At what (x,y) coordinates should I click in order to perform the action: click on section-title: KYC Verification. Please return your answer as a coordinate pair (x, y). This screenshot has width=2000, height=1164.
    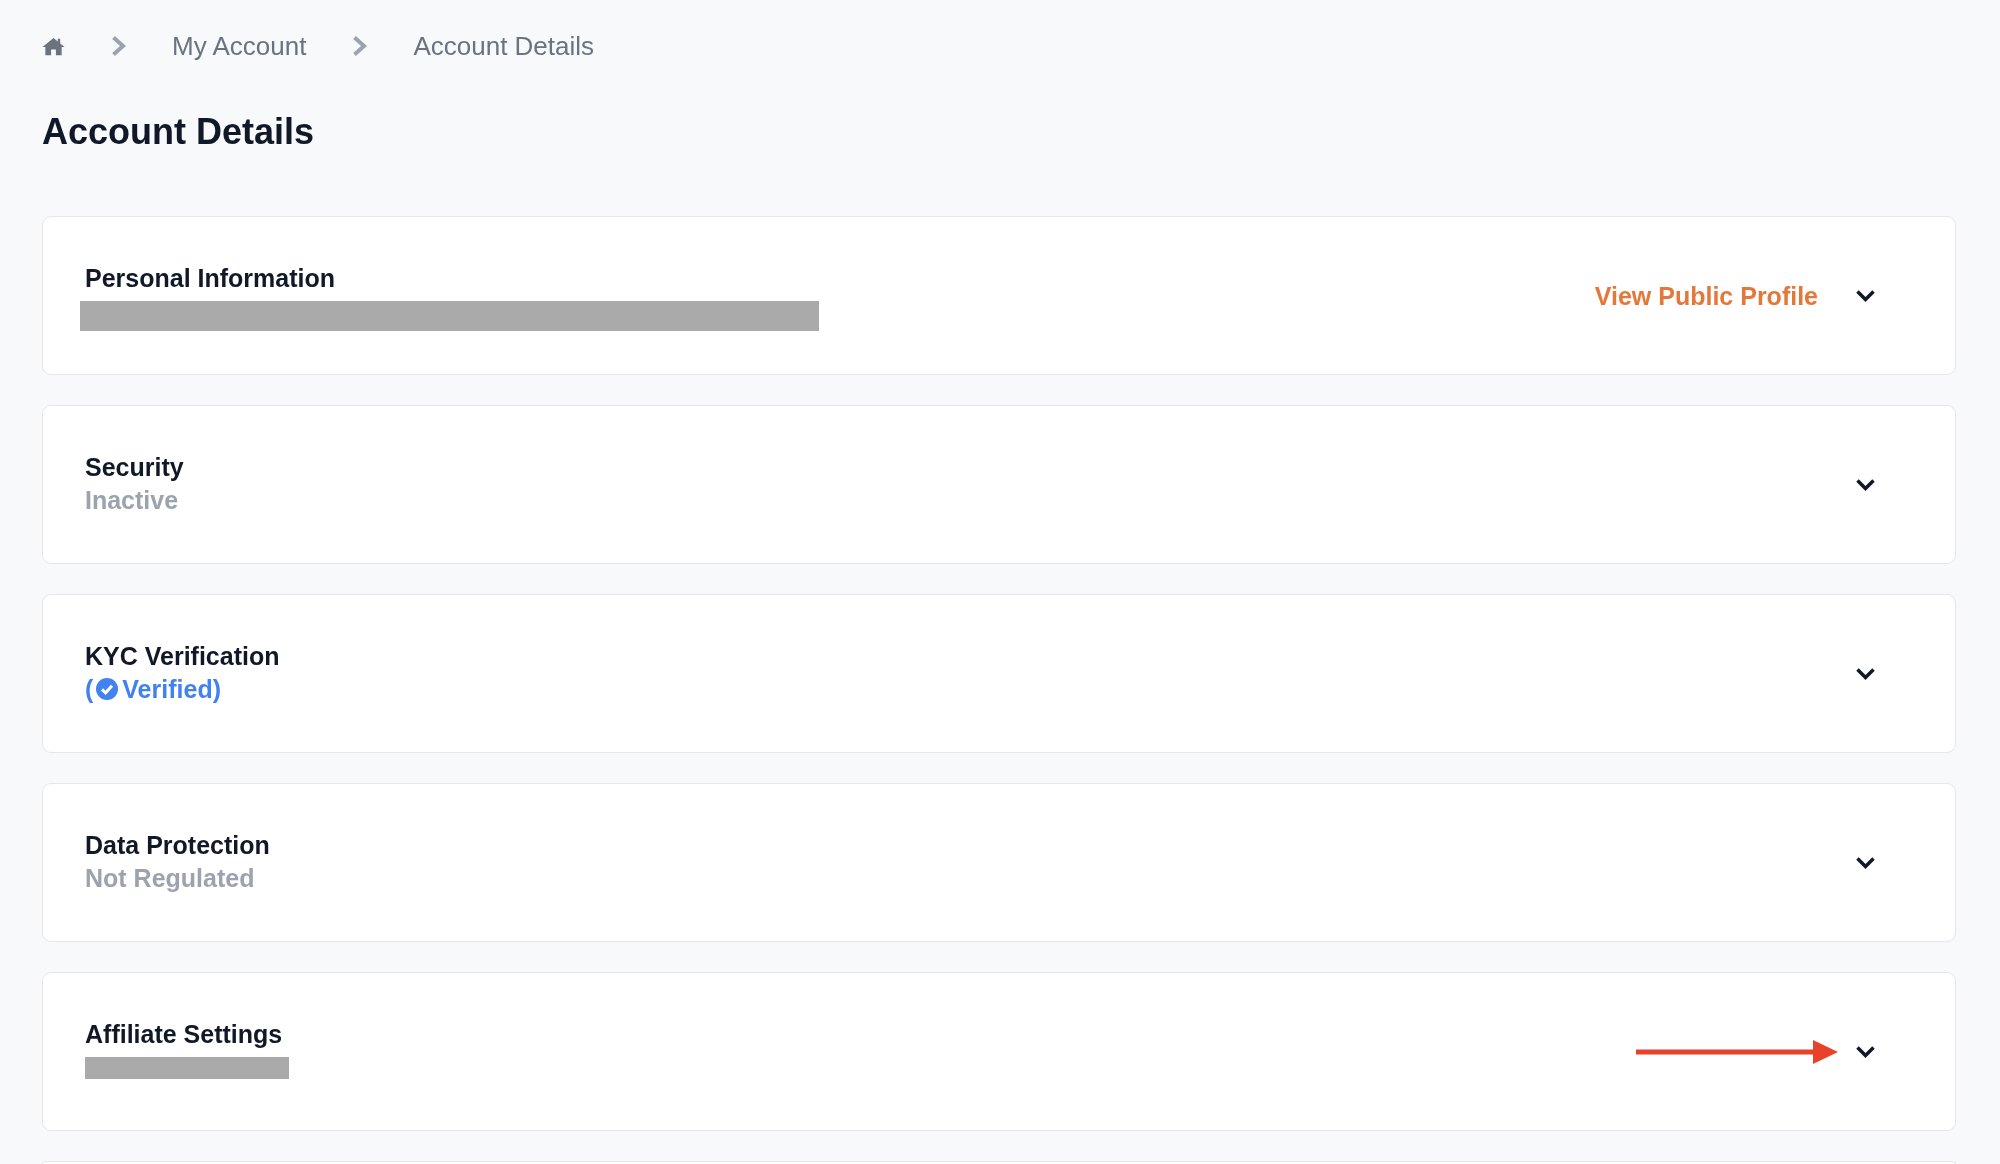
    Looking at the image, I should click on (182, 656).